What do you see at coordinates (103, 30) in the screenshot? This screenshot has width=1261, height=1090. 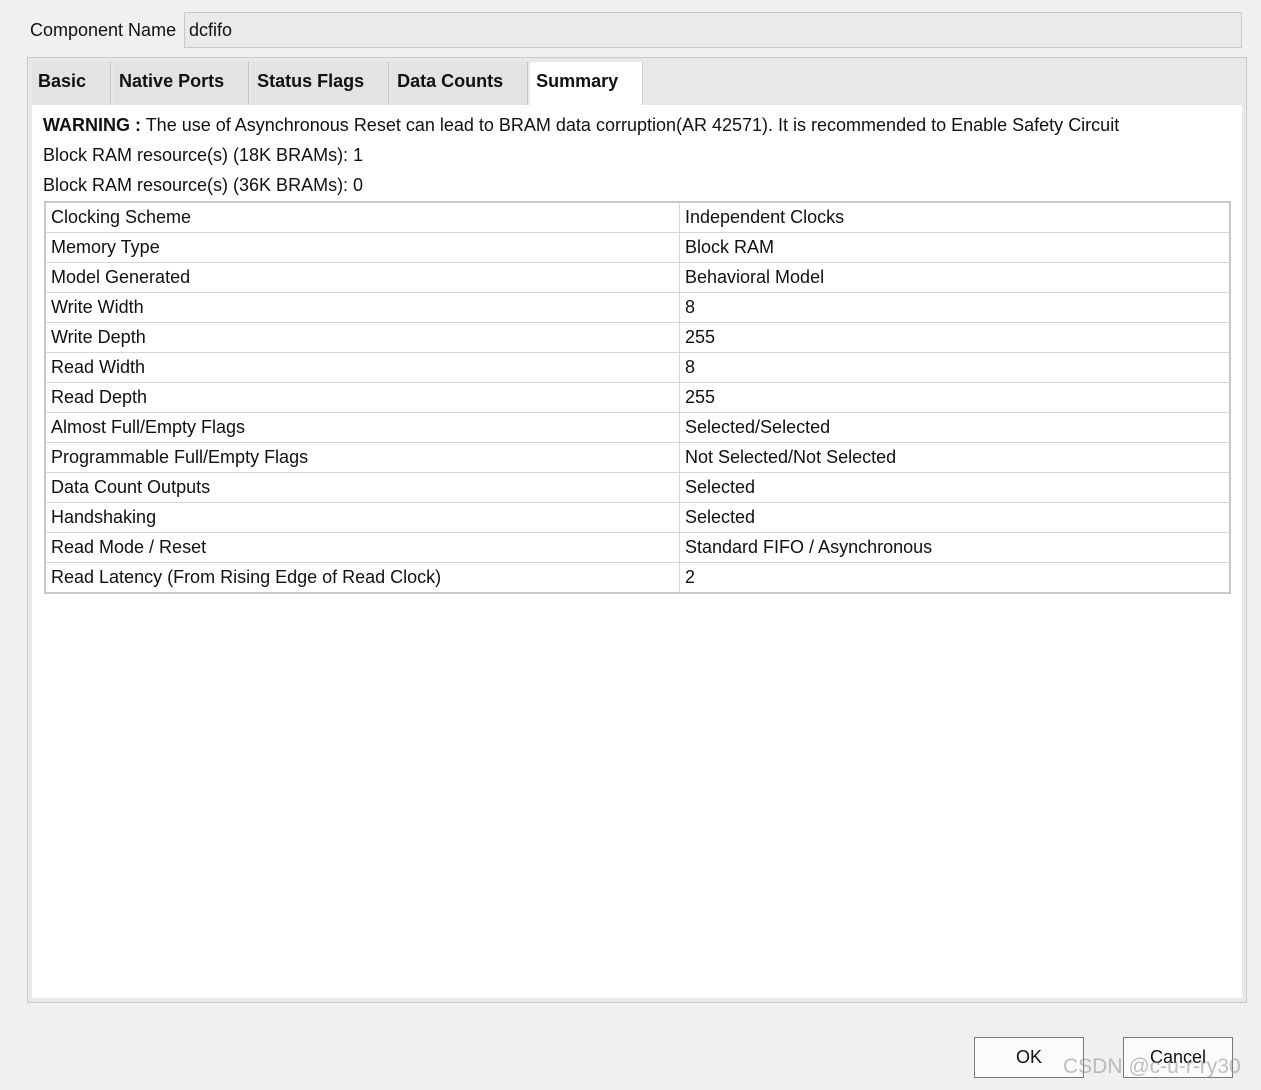 I see `component-name-label: Component Name` at bounding box center [103, 30].